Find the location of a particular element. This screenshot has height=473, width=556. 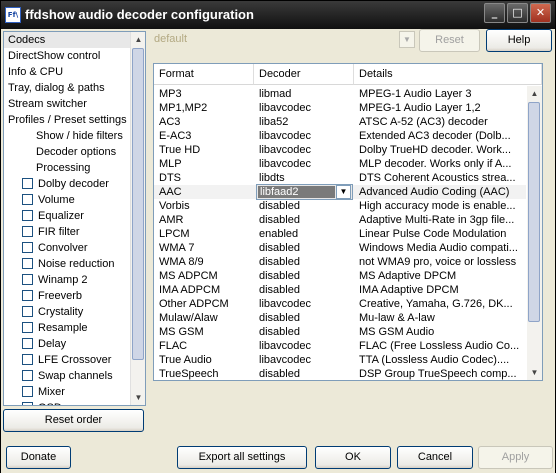

dropdown-arrow-icon: ▼ is located at coordinates (343, 192).